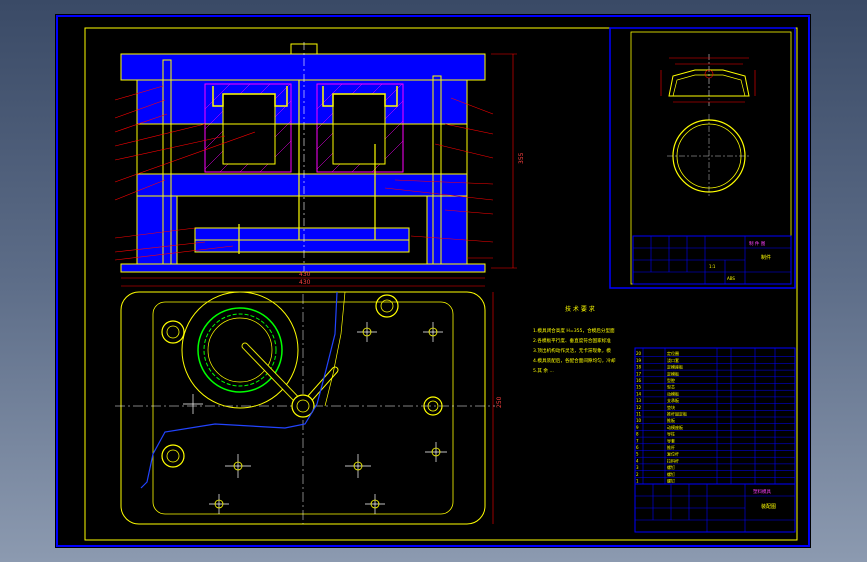 Image resolution: width=867 pixels, height=562 pixels. Describe the element at coordinates (637, 447) in the screenshot. I see `bom-row-index: 6` at that location.